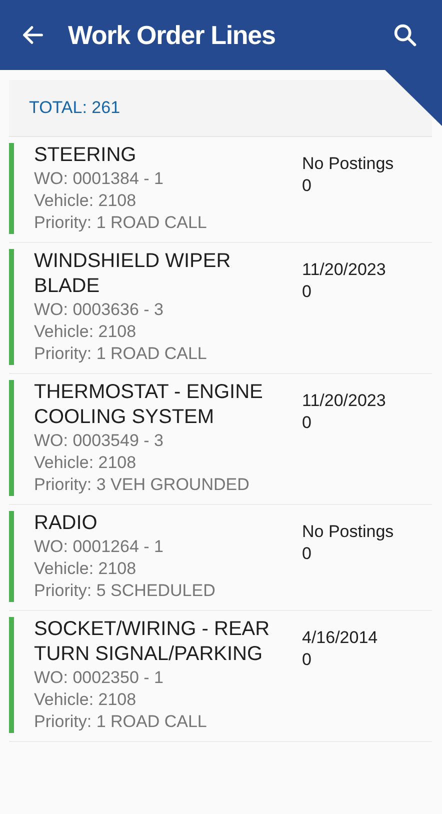 This screenshot has height=814, width=442. Describe the element at coordinates (74, 108) in the screenshot. I see `total-count: TOTAL: 261` at that location.